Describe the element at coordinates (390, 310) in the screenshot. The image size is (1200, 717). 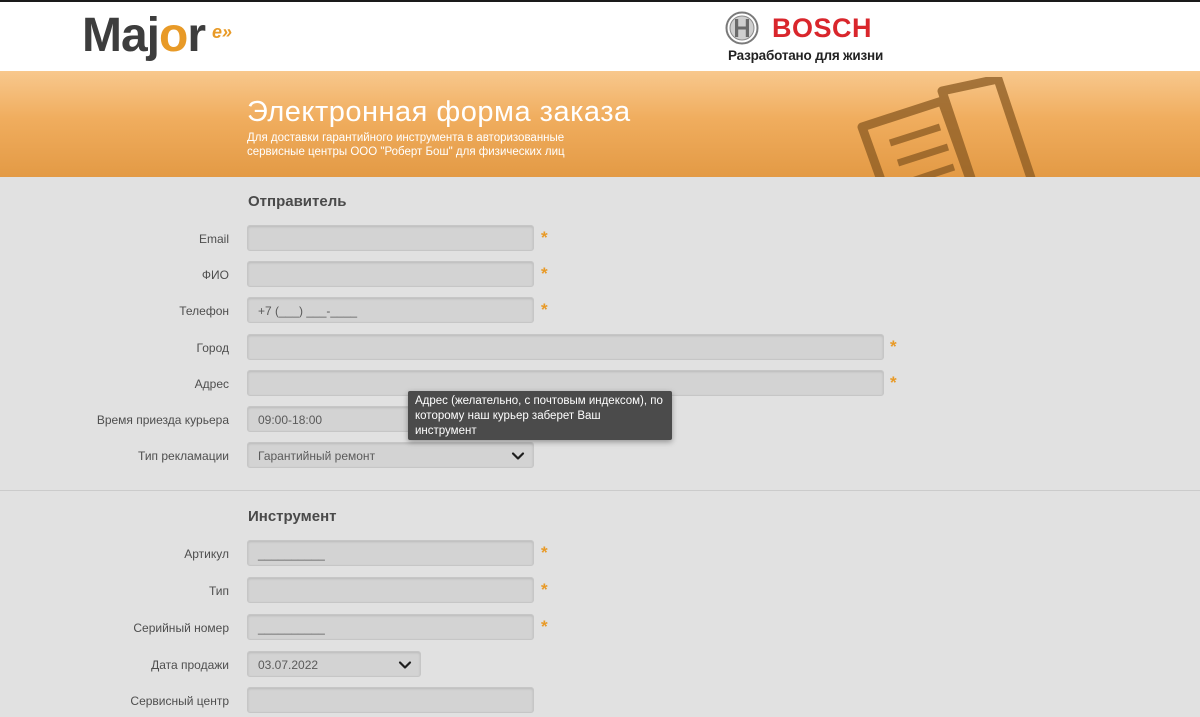
I see `phone-field: +7 (___) ___-____` at that location.